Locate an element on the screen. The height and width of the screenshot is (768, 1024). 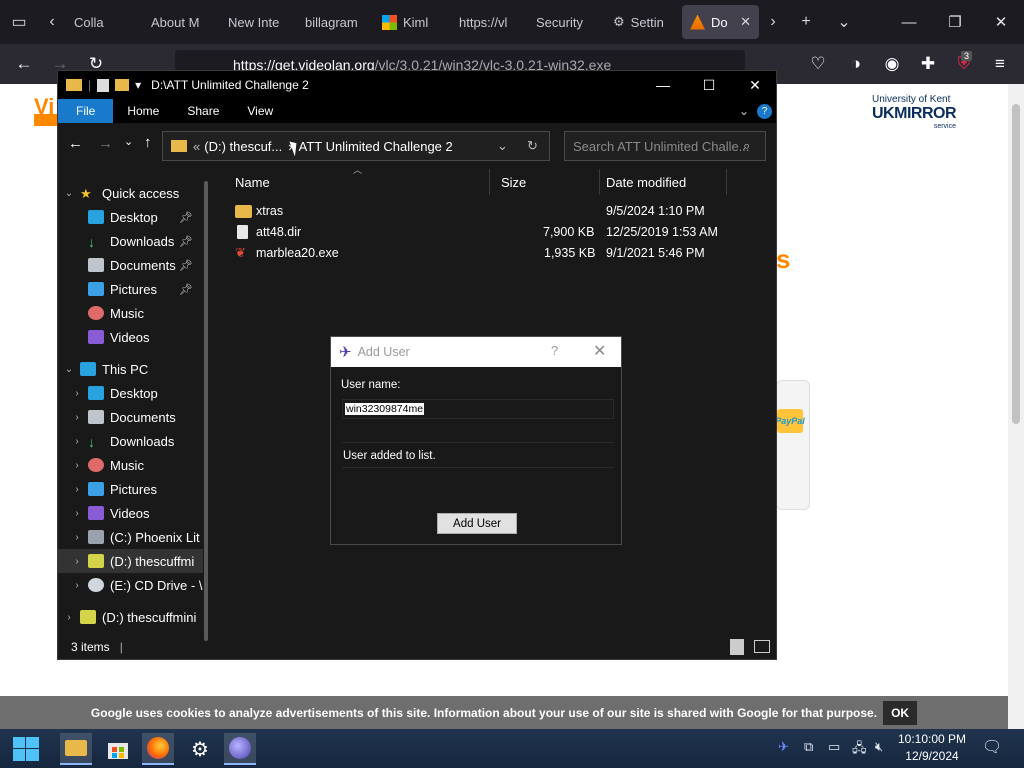
browser-tab: https://vl is located at coordinates (489, 22).